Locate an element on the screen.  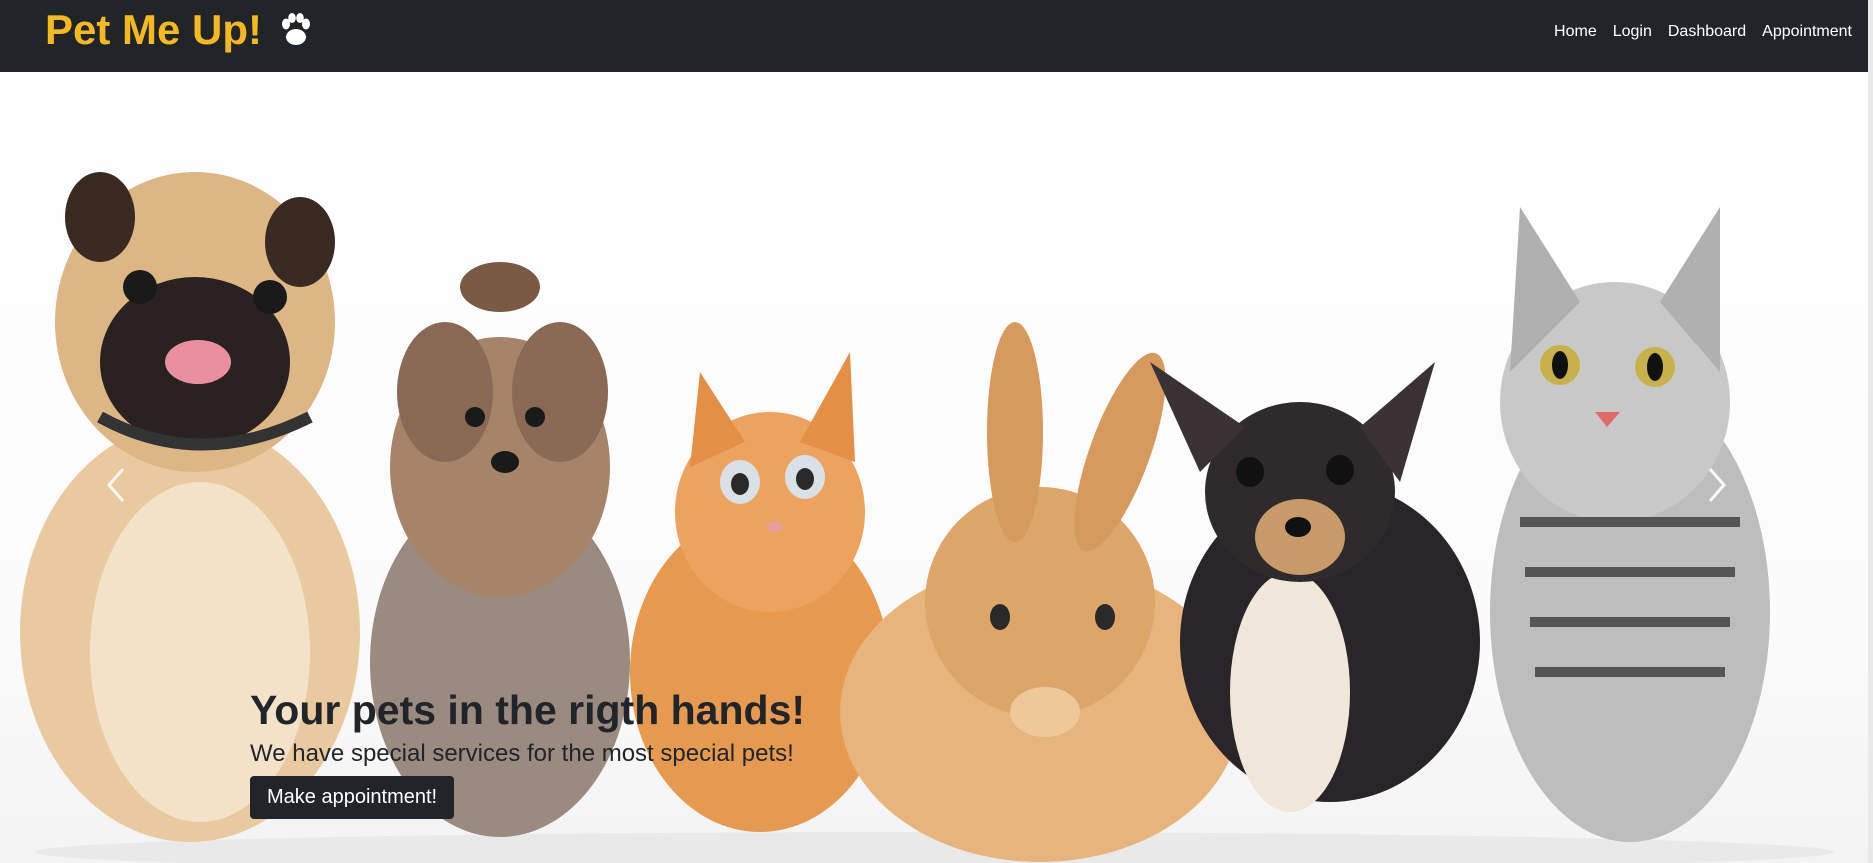
page-scrollbar is located at coordinates (1870, 431).